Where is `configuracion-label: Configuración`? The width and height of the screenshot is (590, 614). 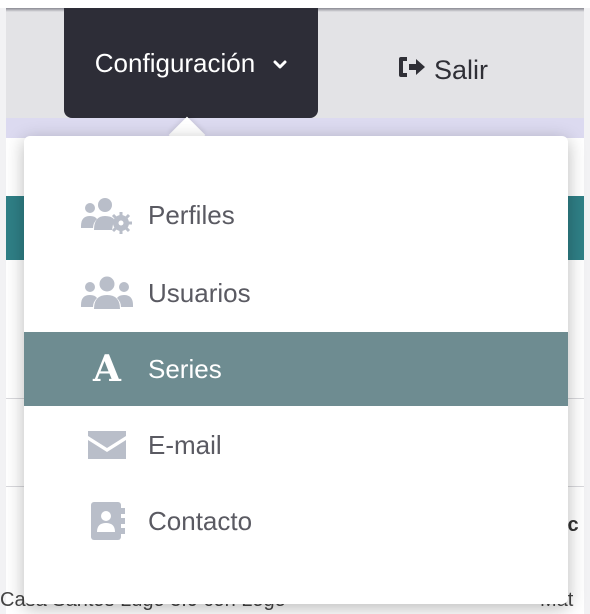
configuracion-label: Configuración is located at coordinates (175, 62).